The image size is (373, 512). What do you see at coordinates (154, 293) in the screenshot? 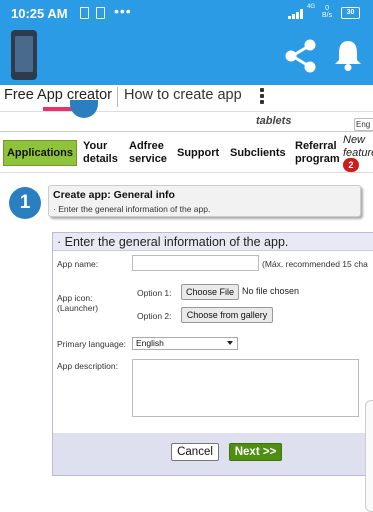
I see `option1-label: Option 1:` at bounding box center [154, 293].